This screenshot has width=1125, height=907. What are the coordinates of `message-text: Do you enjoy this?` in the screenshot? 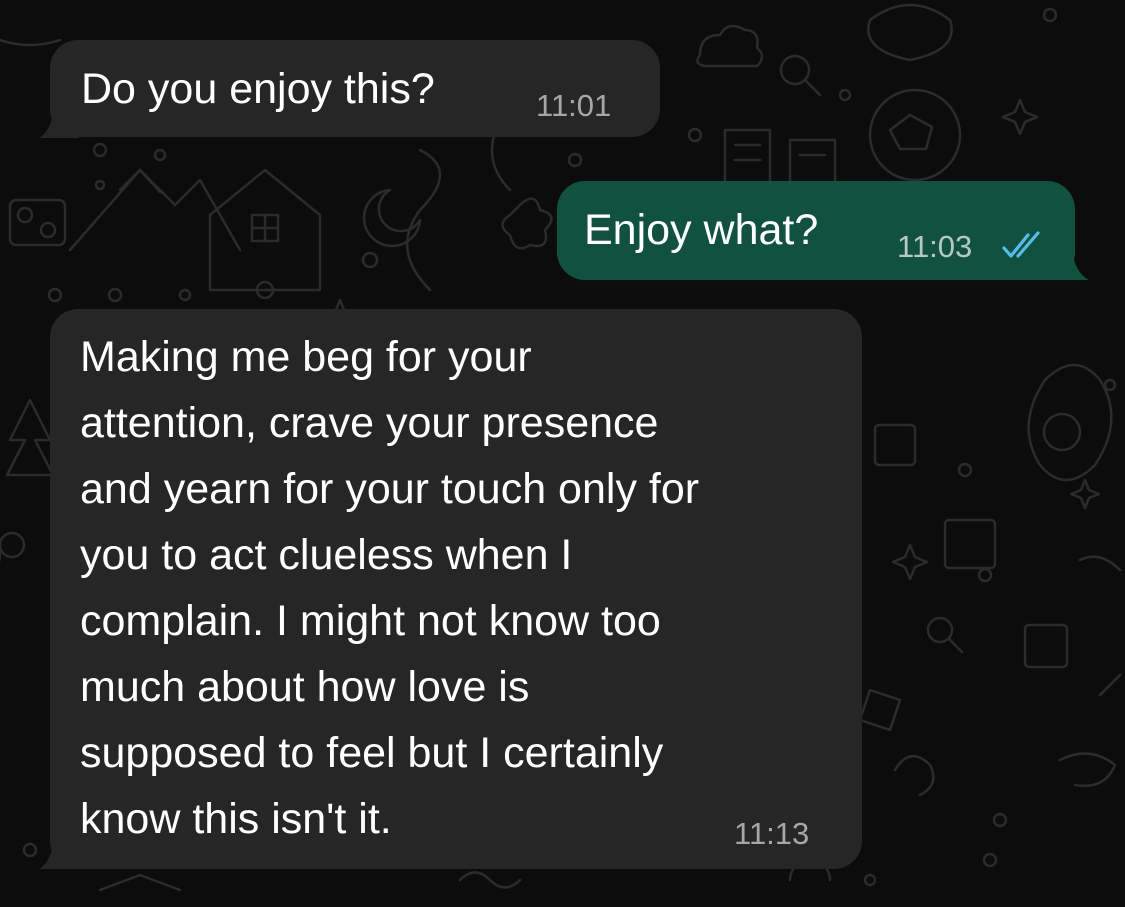 It's located at (258, 89).